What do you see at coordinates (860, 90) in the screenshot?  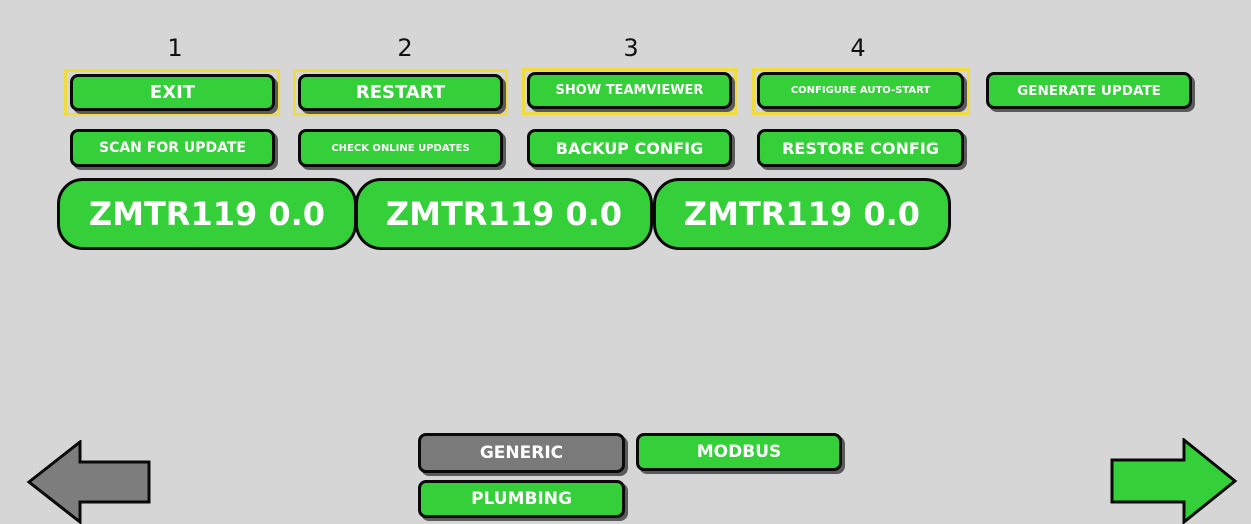 I see `configure-auto-start-button: CONFIGURE AUTO-START` at bounding box center [860, 90].